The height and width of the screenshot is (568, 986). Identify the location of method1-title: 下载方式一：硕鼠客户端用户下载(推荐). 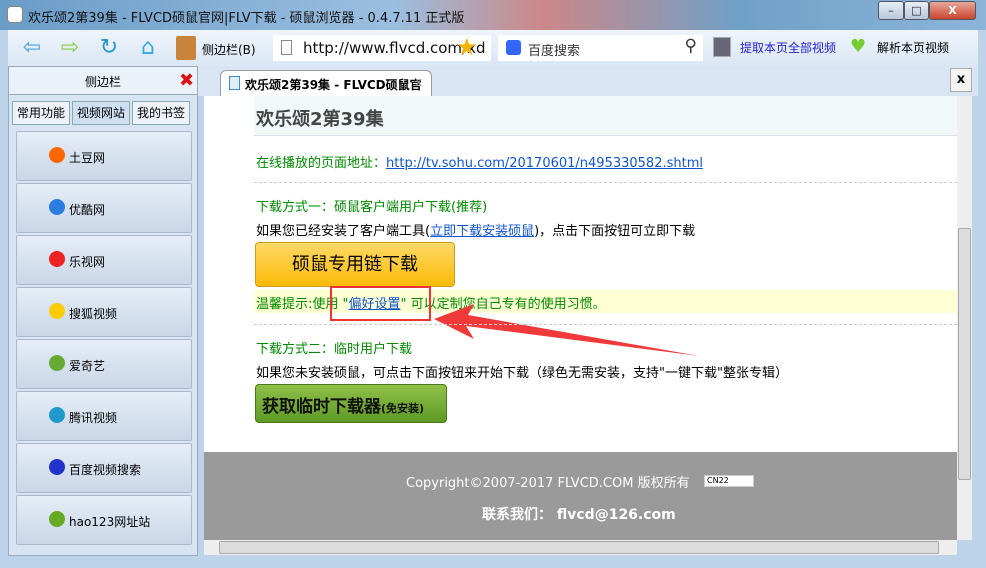
(372, 207).